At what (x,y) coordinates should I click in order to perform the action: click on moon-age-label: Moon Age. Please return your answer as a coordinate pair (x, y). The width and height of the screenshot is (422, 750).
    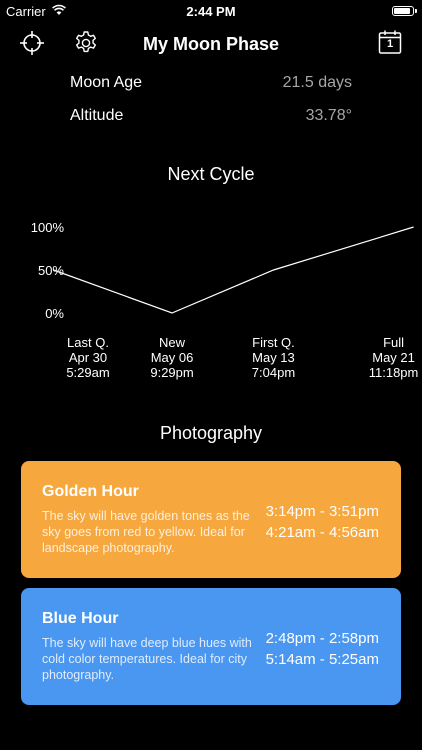
    Looking at the image, I should click on (106, 82).